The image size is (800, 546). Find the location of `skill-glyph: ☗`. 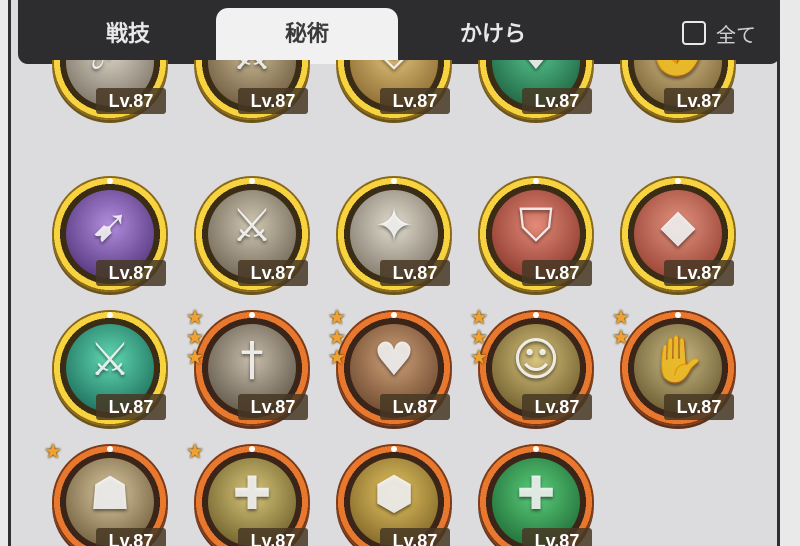

skill-glyph: ☗ is located at coordinates (110, 493).